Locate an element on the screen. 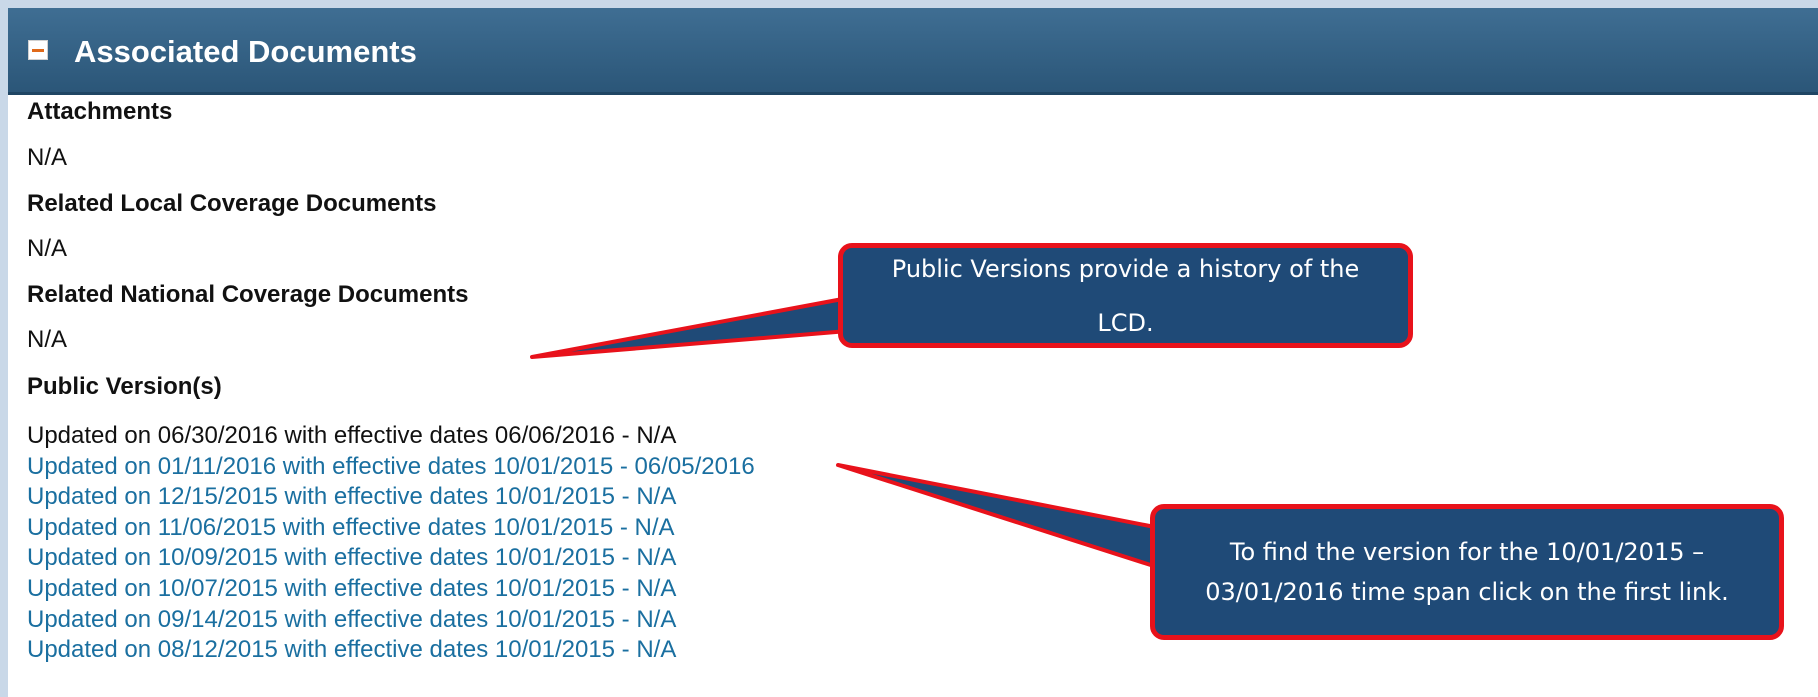  callout-text-line: Public Versions provide a history of the is located at coordinates (1125, 268).